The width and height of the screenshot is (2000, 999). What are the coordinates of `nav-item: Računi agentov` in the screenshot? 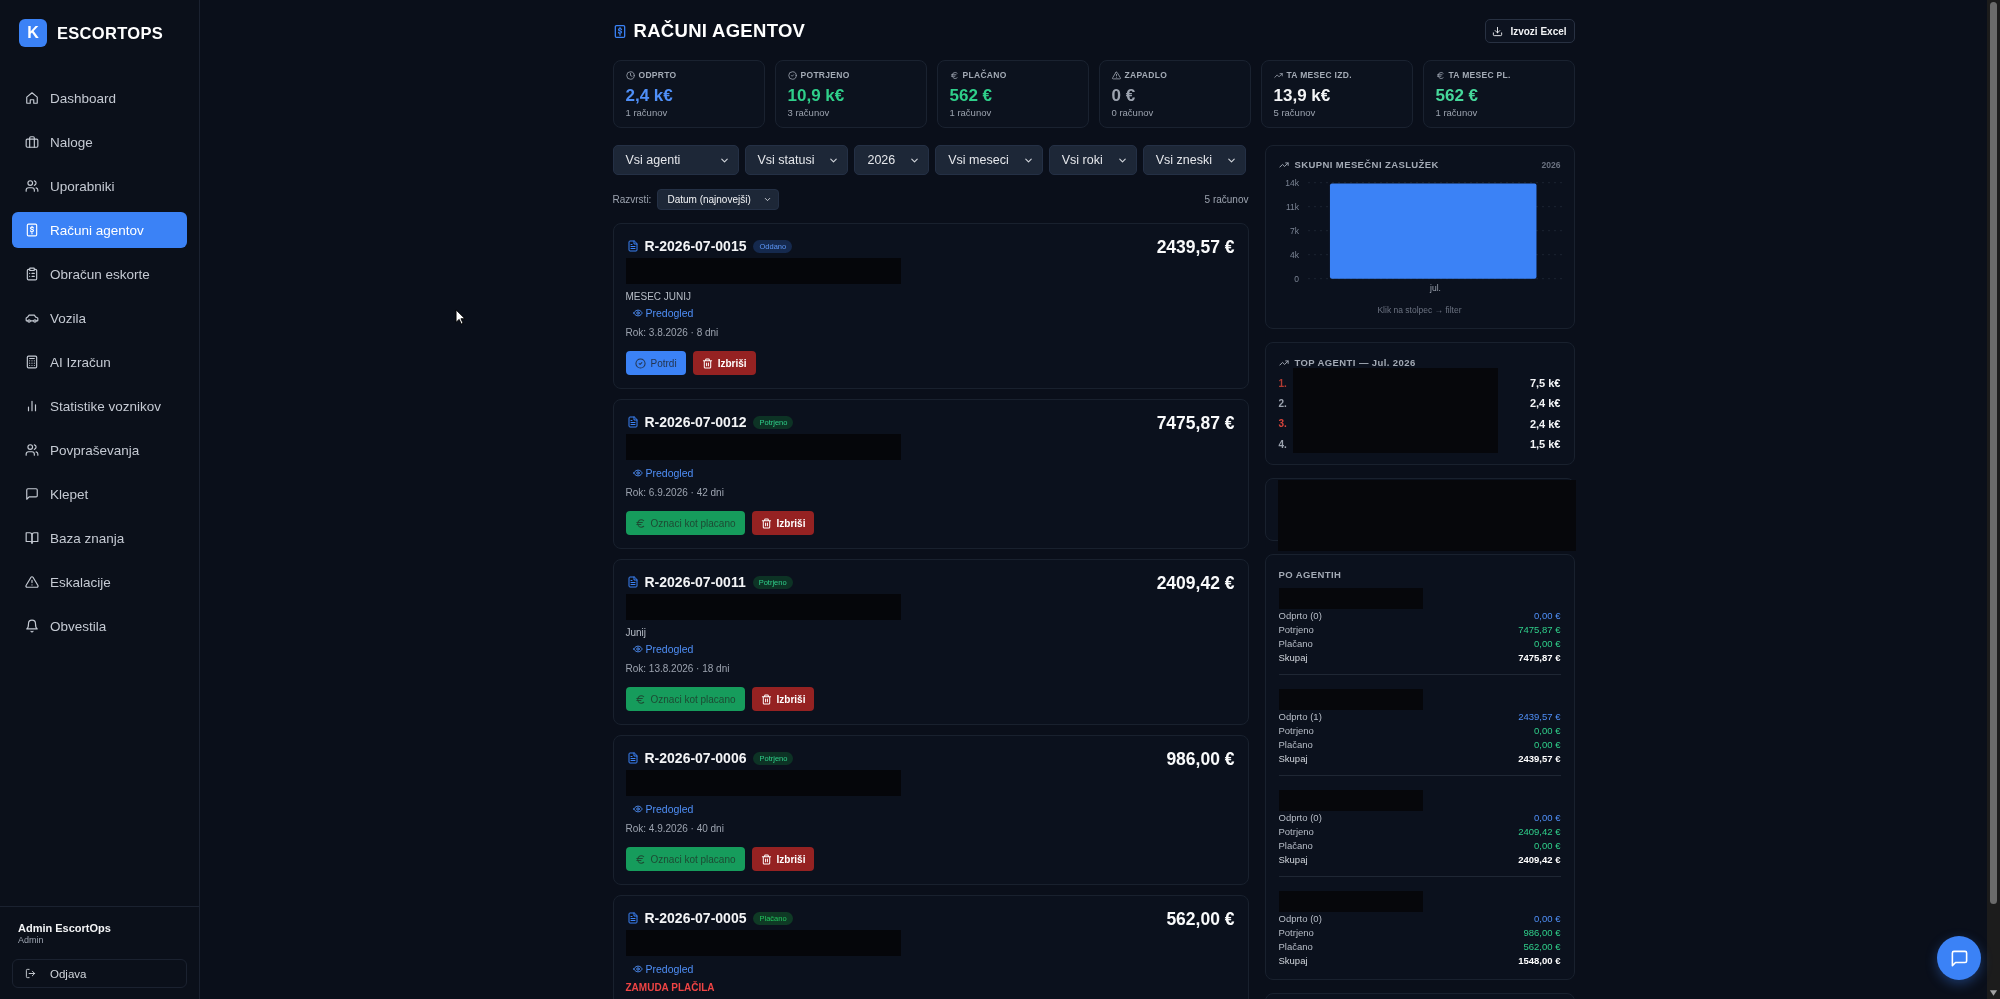 It's located at (99, 230).